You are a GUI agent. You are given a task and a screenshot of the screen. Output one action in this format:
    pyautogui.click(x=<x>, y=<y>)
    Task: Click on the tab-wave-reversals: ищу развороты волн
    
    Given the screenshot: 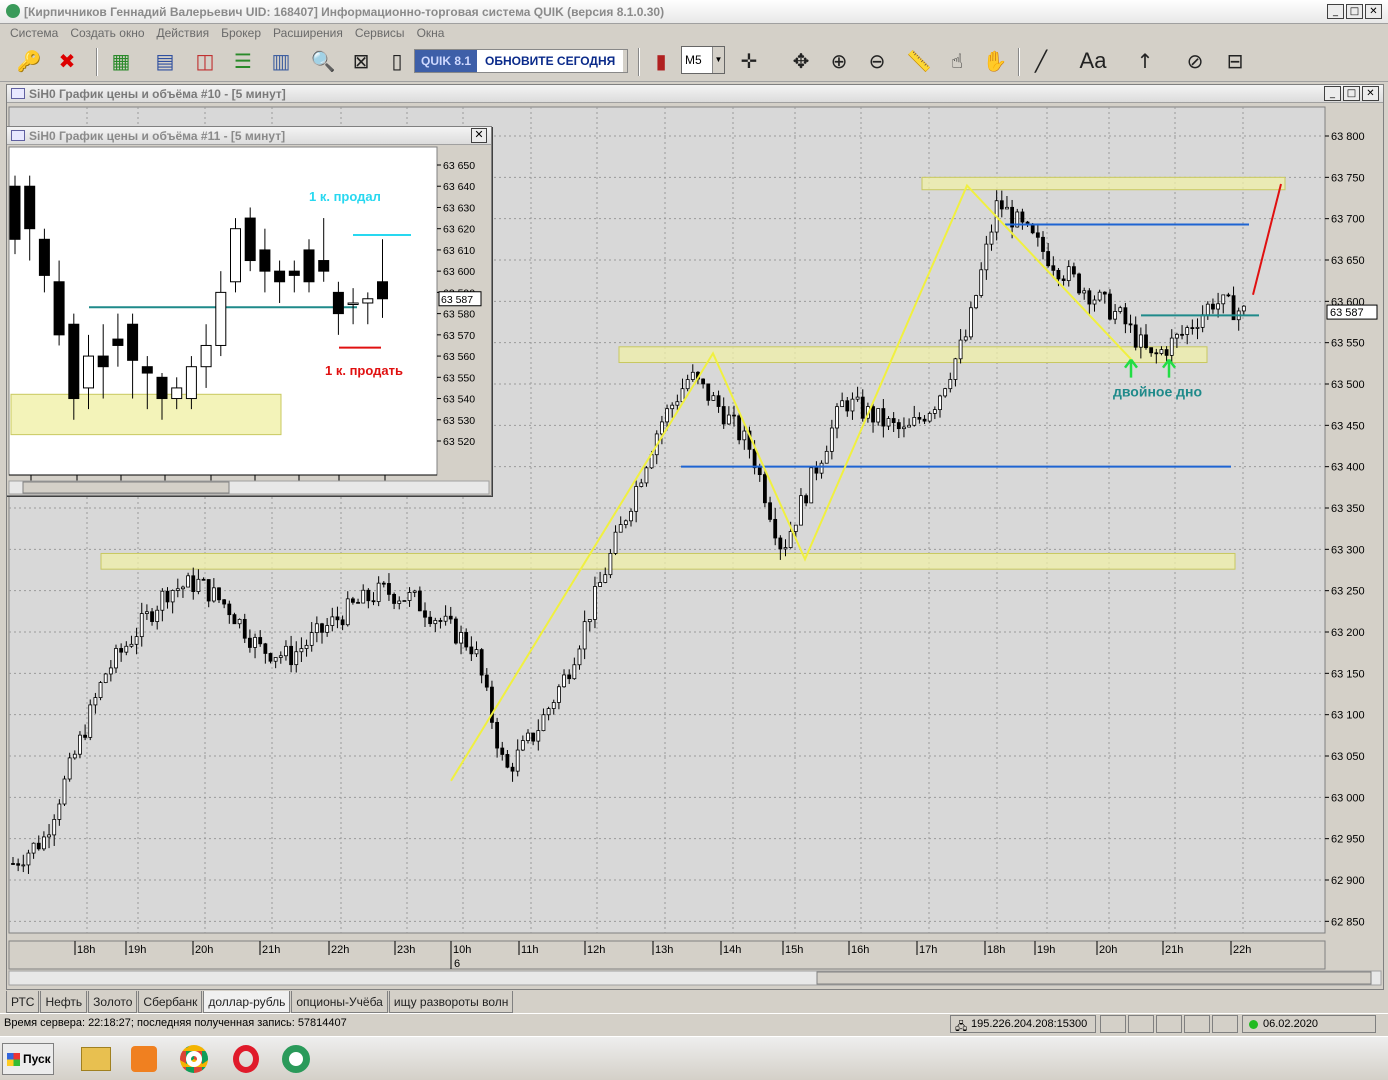 What is the action you would take?
    pyautogui.click(x=451, y=1002)
    